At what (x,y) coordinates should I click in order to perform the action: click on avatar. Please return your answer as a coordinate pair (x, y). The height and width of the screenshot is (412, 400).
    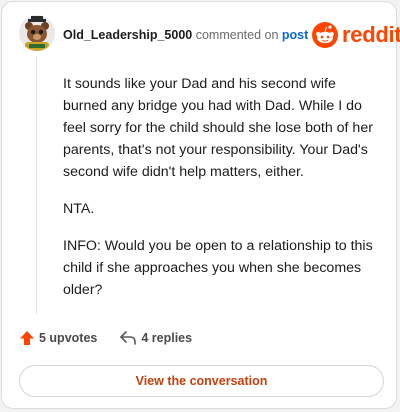
    Looking at the image, I should click on (37, 33).